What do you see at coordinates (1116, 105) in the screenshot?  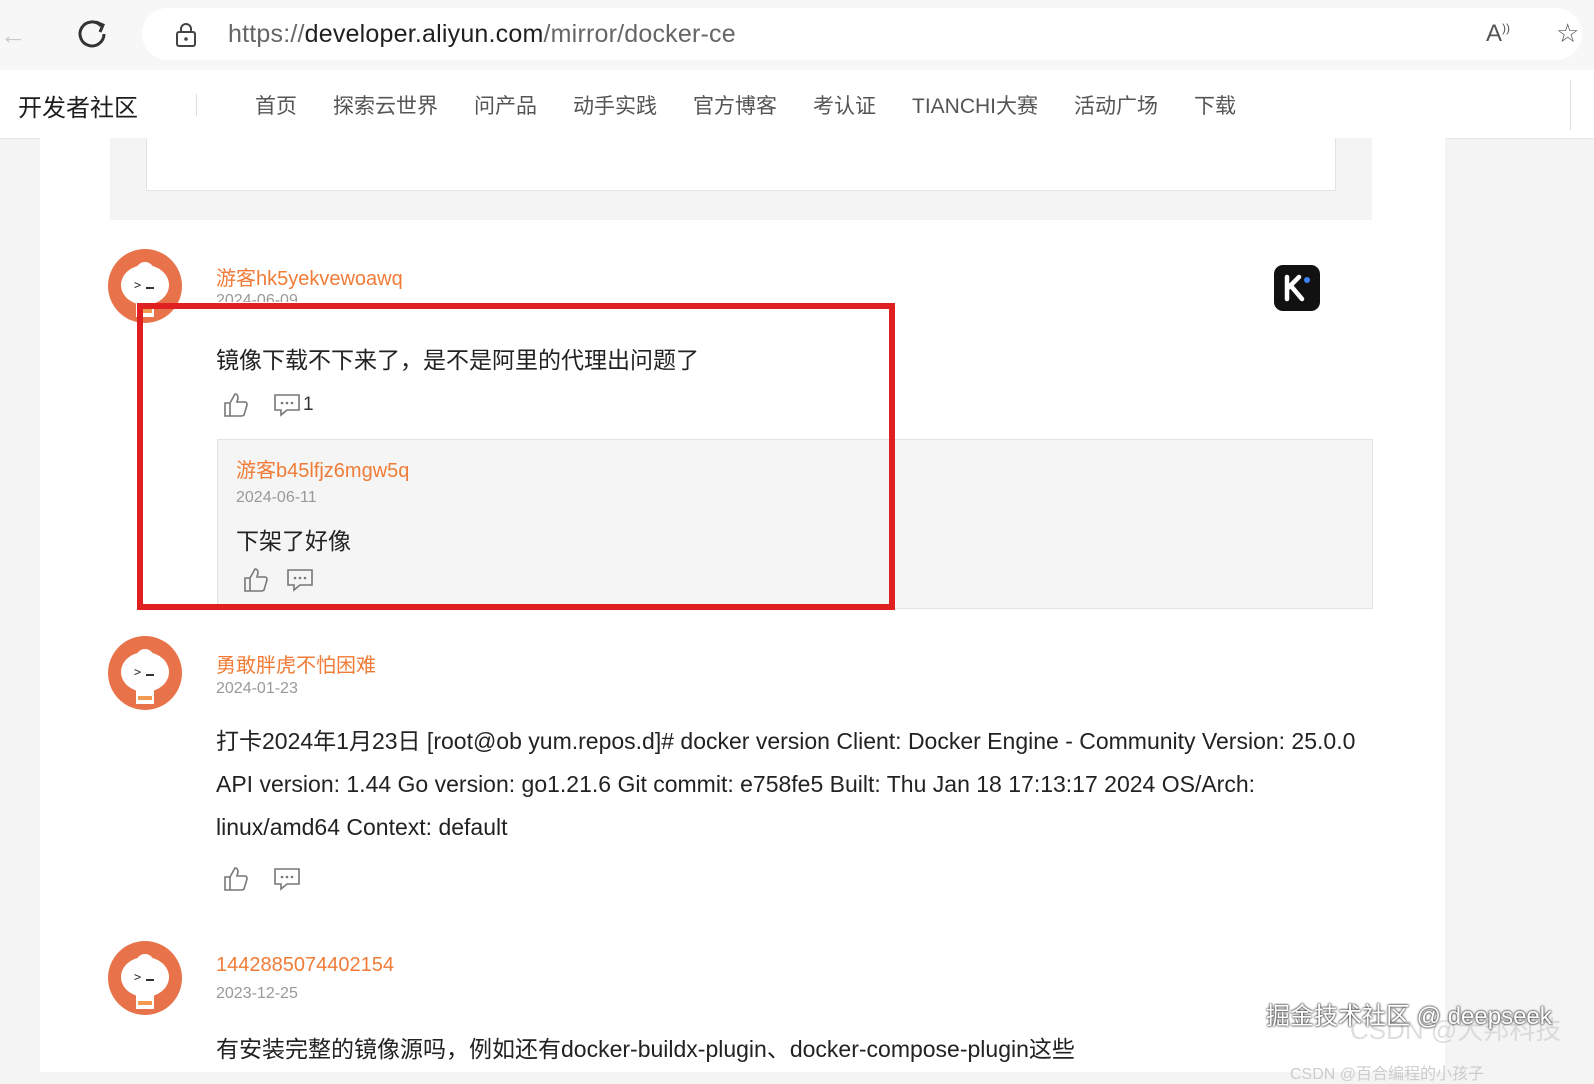 I see `nav-item-events: 活动广场` at bounding box center [1116, 105].